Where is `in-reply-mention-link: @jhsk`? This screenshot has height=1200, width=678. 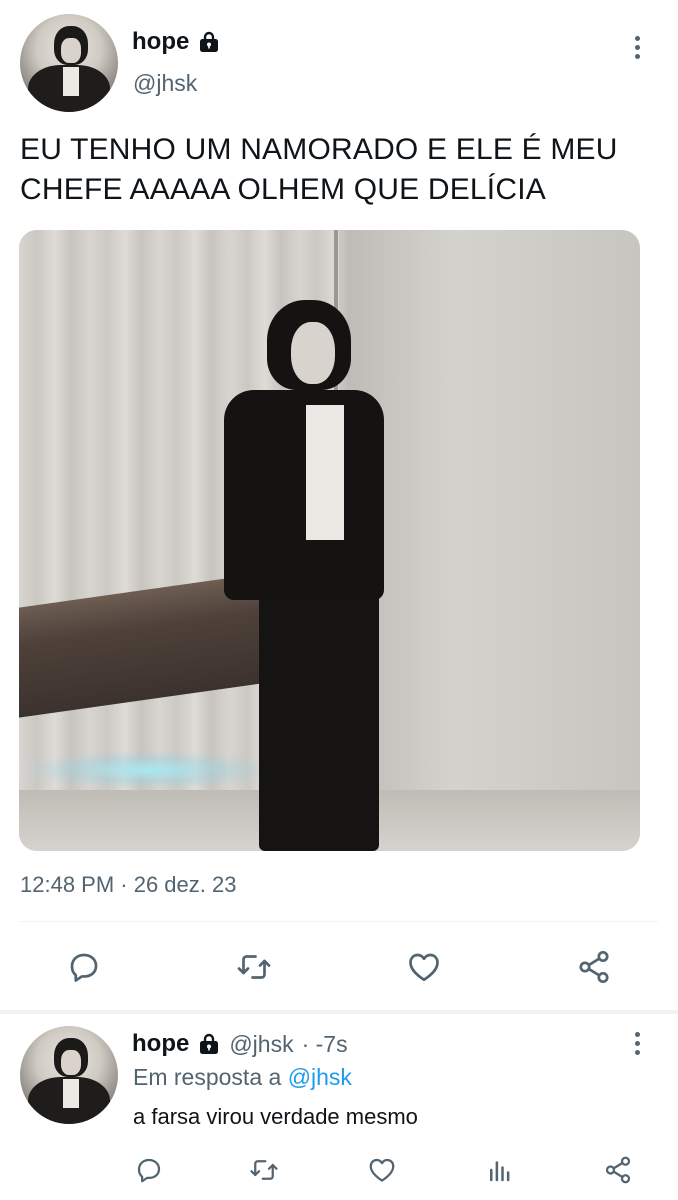 in-reply-mention-link: @jhsk is located at coordinates (320, 1077).